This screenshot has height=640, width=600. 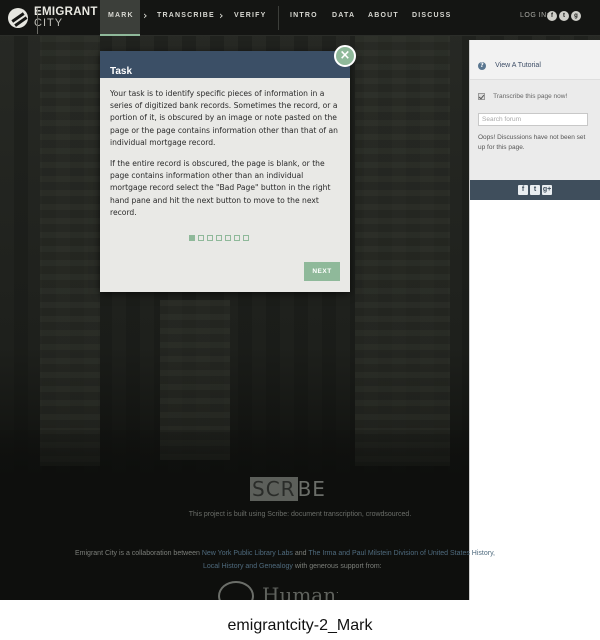 I want to click on logo-icon, so click(x=18, y=18).